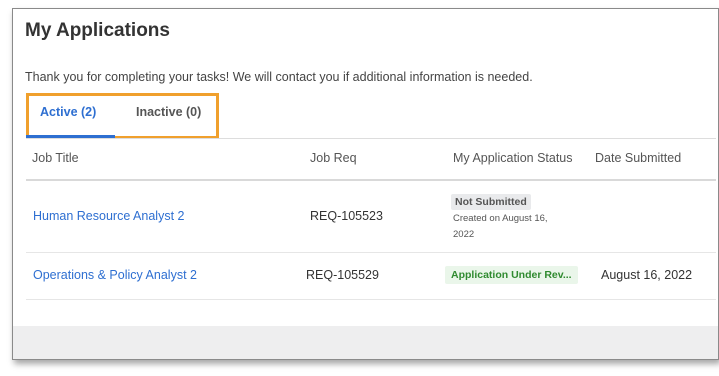 The image size is (719, 376). I want to click on job-req-cell: REQ-105529, so click(342, 275).